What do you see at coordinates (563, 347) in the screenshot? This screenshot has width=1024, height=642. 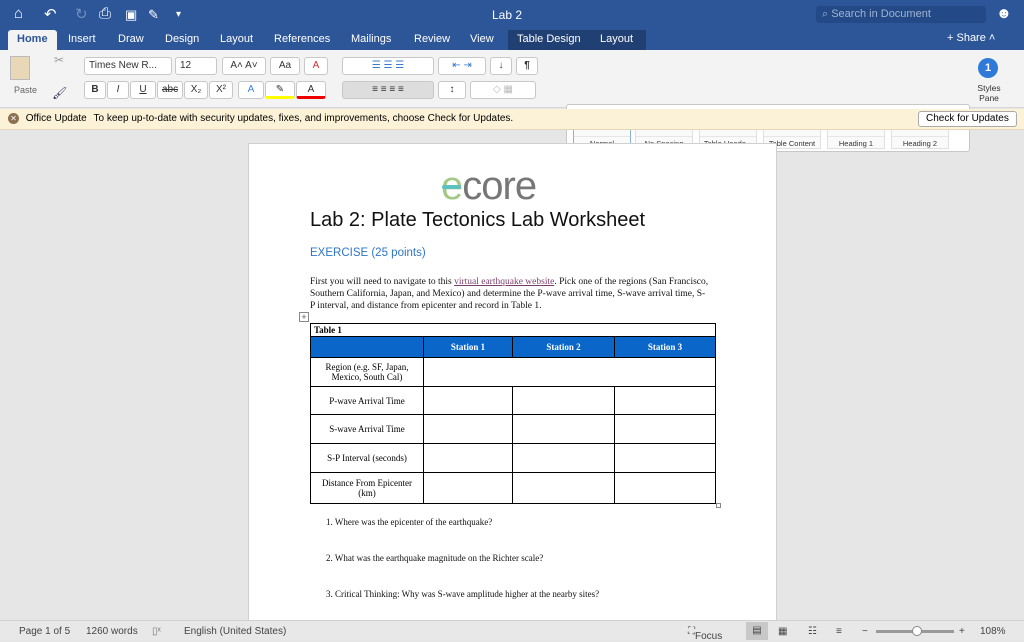 I see `header-station-2: Station 2` at bounding box center [563, 347].